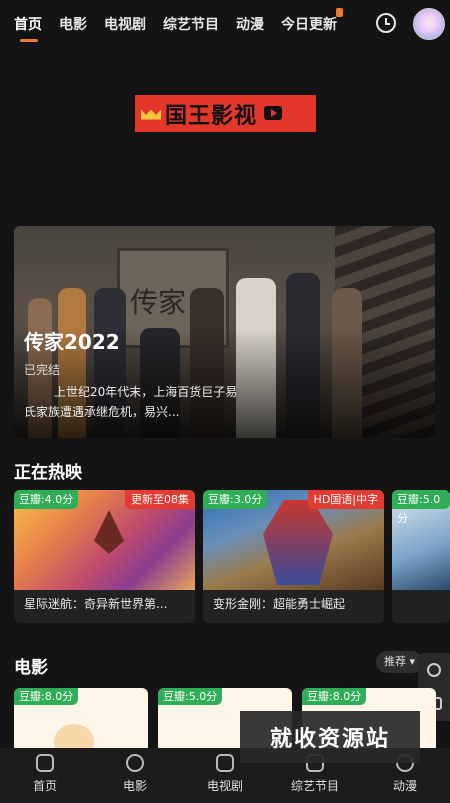 The height and width of the screenshot is (803, 450). Describe the element at coordinates (160, 499) in the screenshot. I see `update-tag: 更新至08集` at that location.